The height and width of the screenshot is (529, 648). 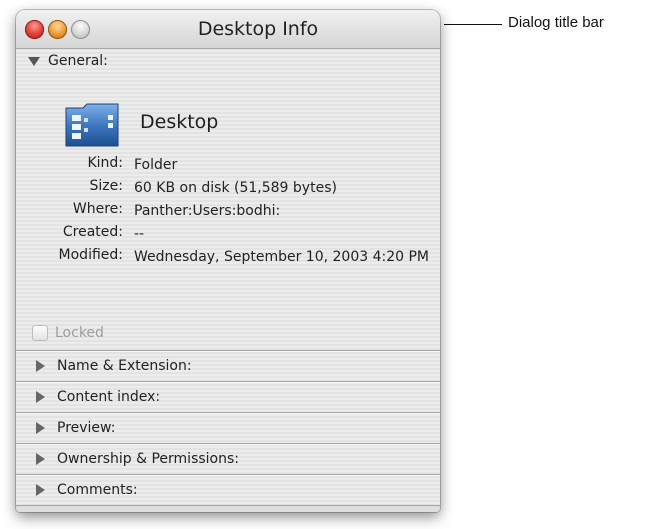 What do you see at coordinates (124, 366) in the screenshot?
I see `section-label: Name & Extension:` at bounding box center [124, 366].